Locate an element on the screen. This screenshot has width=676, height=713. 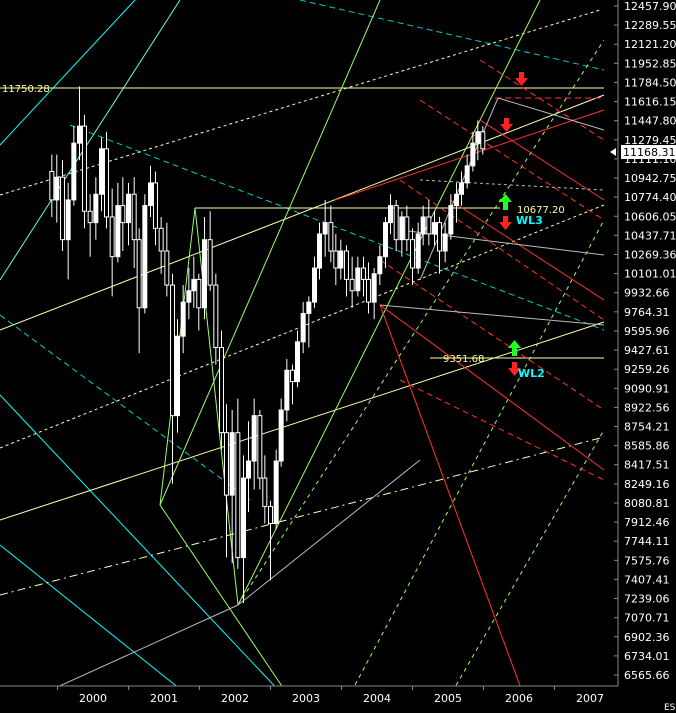
y-tick-label: 9595.96 is located at coordinates (647, 331).